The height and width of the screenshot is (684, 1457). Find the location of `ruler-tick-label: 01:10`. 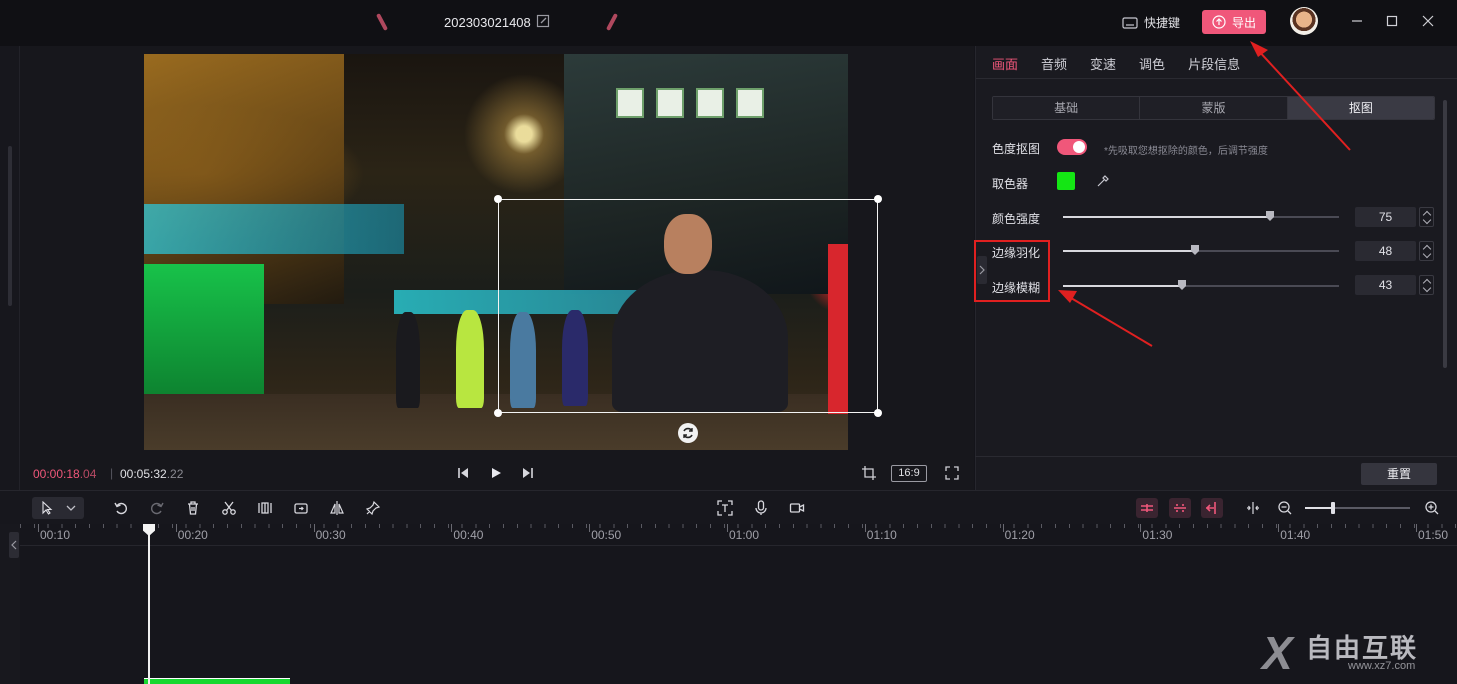

ruler-tick-label: 01:10 is located at coordinates (881, 535).